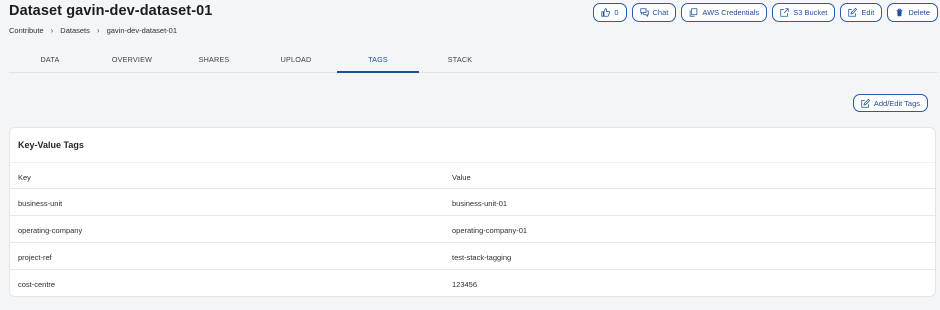  I want to click on chat-icon, so click(644, 12).